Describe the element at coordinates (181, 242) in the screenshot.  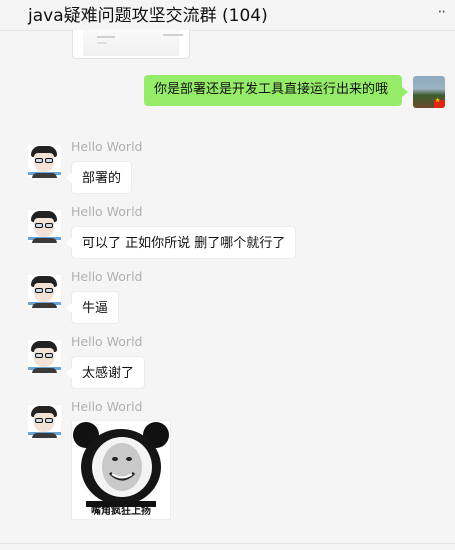
I see `message-bubble: 可以了 正如你所说 删了哪个就行了` at that location.